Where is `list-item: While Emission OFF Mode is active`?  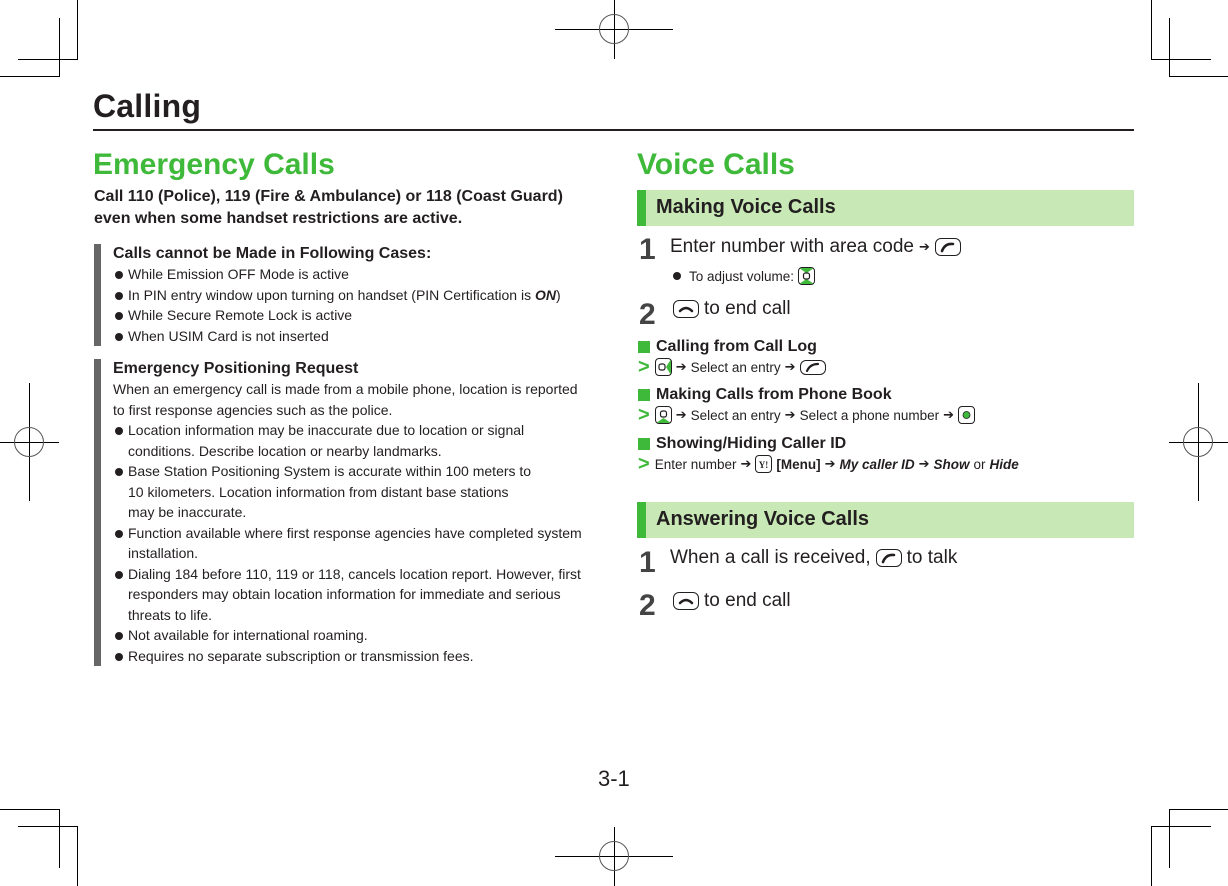 list-item: While Emission OFF Mode is active is located at coordinates (353, 274).